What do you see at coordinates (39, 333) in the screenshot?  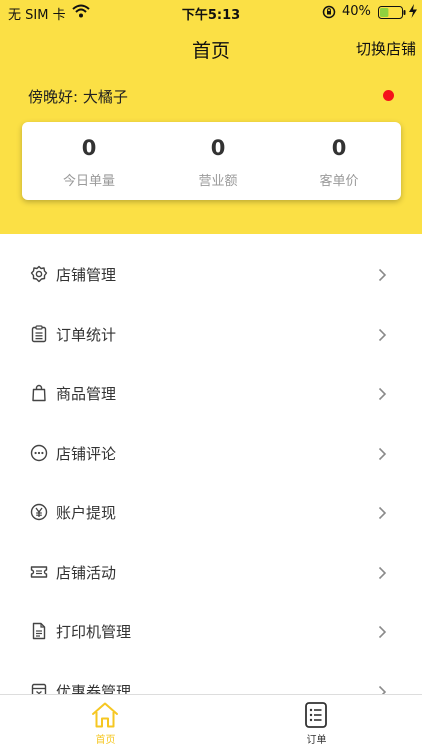 I see `clipboard-icon` at bounding box center [39, 333].